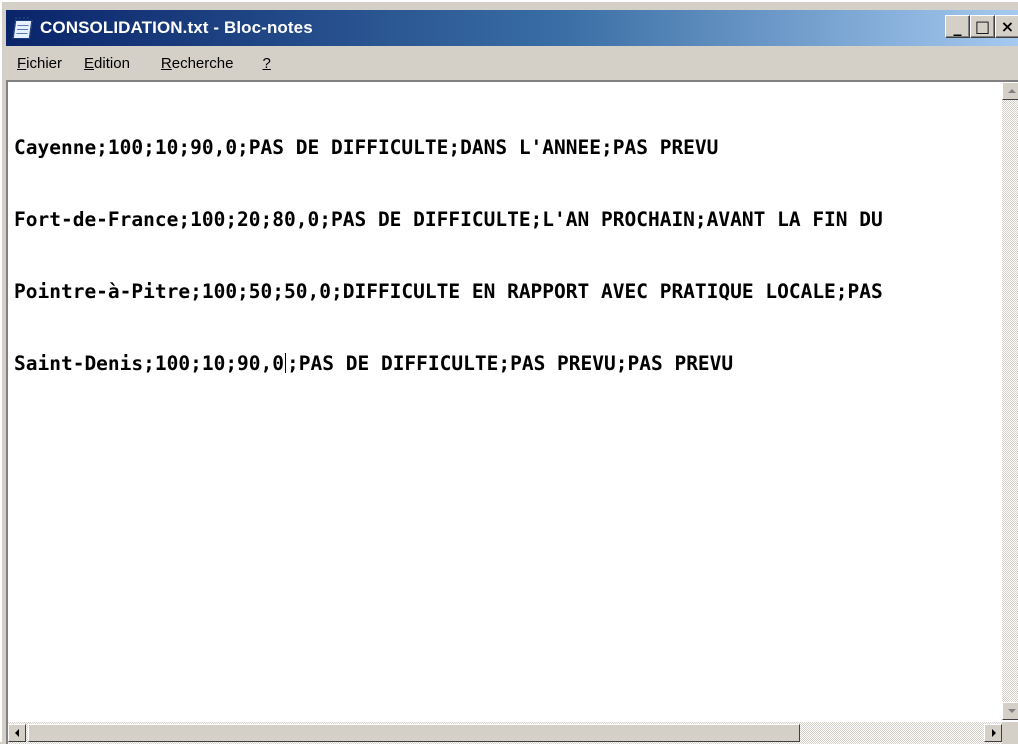 The image size is (1018, 744). Describe the element at coordinates (1010, 401) in the screenshot. I see `vertical-scrollbar` at that location.